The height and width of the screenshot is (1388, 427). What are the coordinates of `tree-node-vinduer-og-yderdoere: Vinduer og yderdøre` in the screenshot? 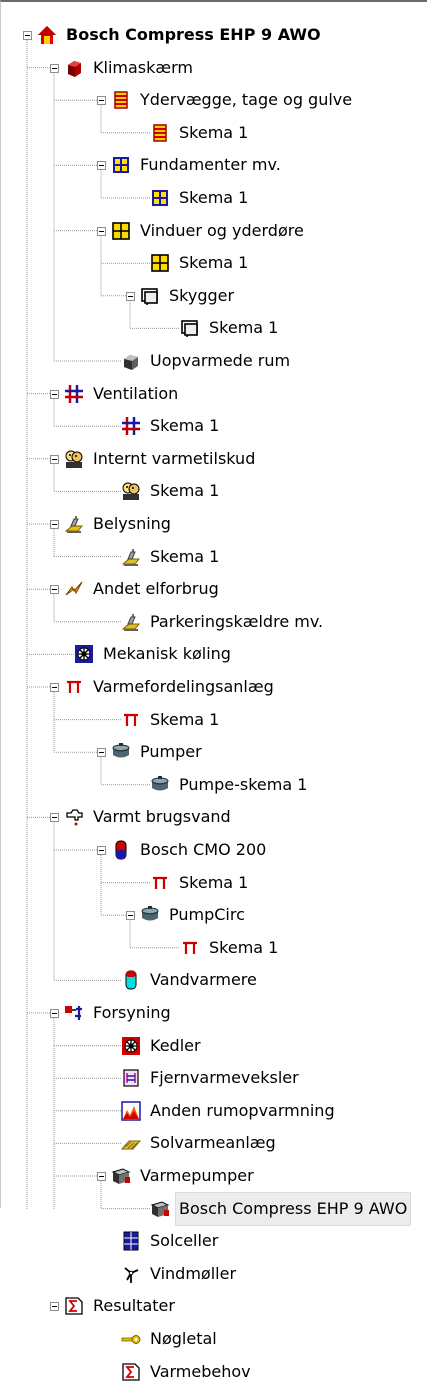 It's located at (214, 231).